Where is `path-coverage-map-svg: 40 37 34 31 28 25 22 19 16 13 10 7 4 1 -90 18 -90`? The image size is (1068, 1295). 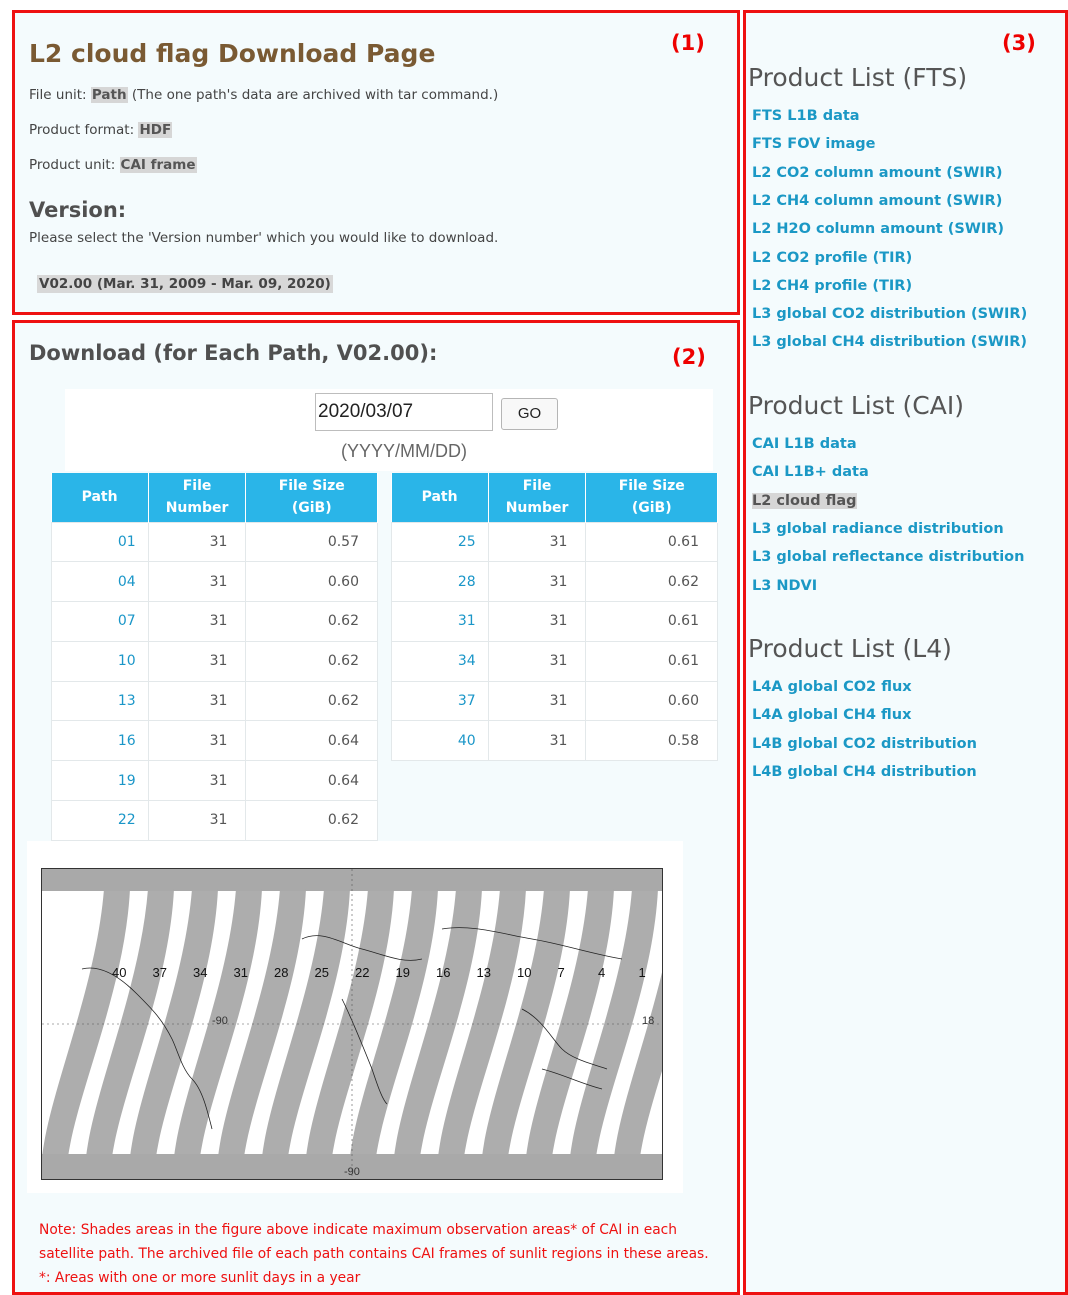 path-coverage-map-svg: 40 37 34 31 28 25 22 19 16 13 10 7 4 1 -90 18 -90 is located at coordinates (372, 1024).